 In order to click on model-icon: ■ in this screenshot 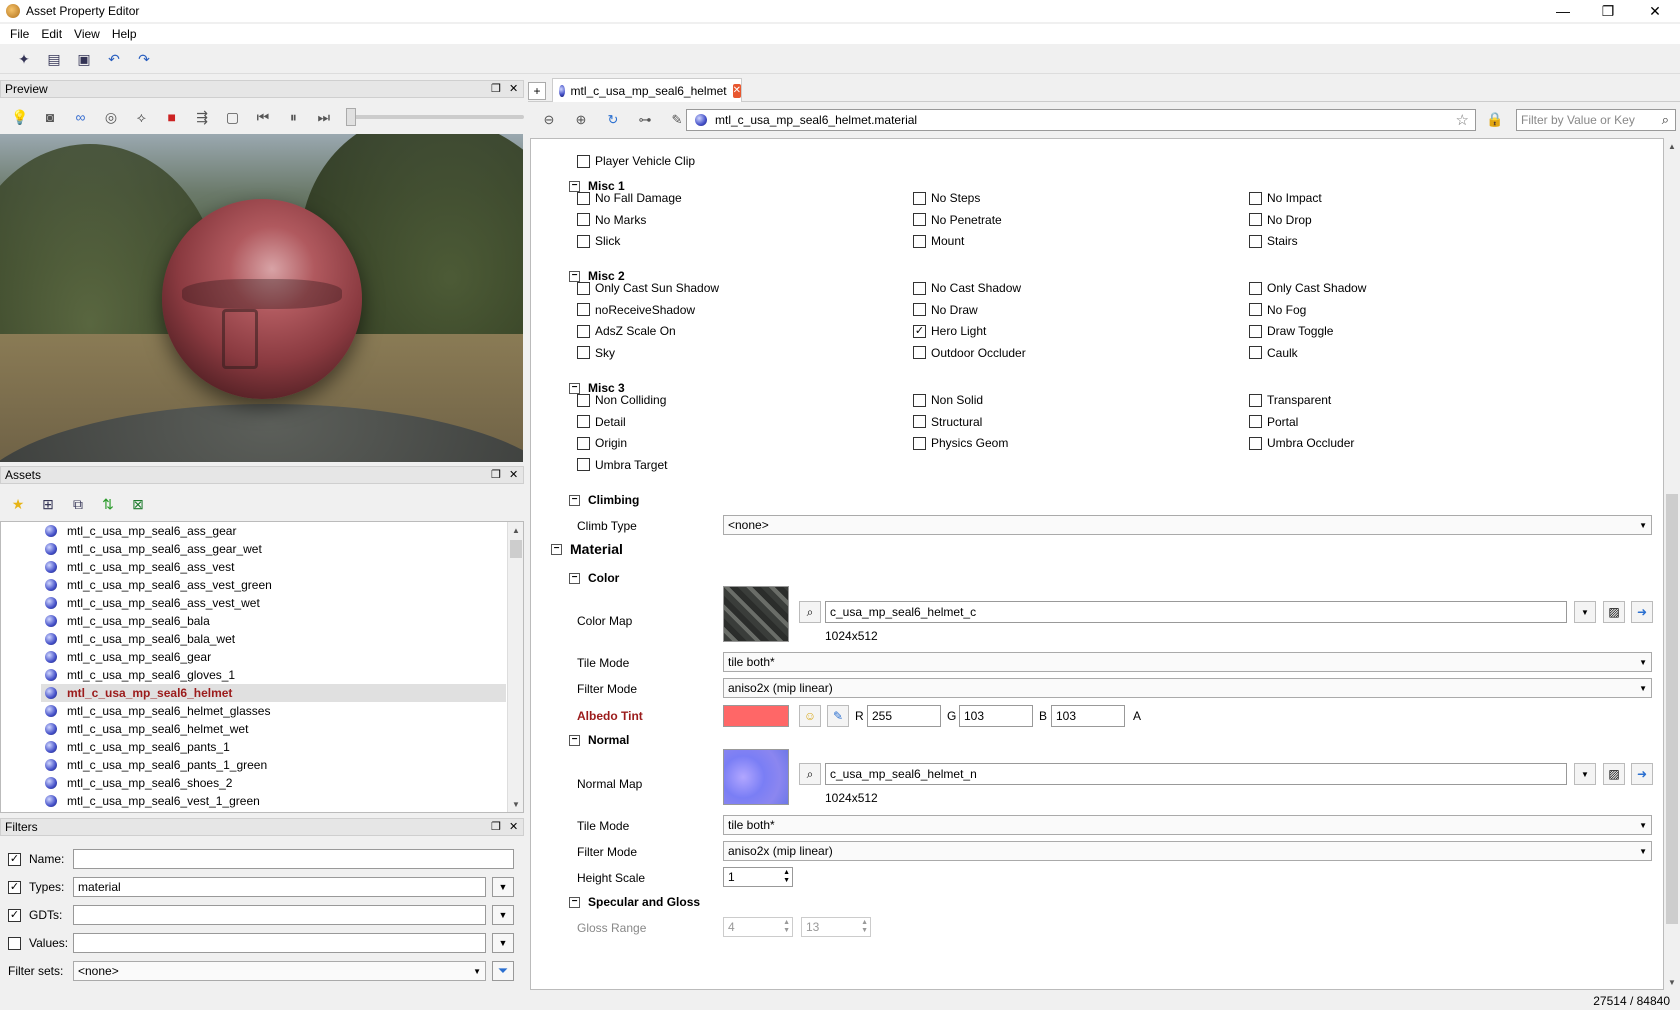, I will do `click(171, 117)`.